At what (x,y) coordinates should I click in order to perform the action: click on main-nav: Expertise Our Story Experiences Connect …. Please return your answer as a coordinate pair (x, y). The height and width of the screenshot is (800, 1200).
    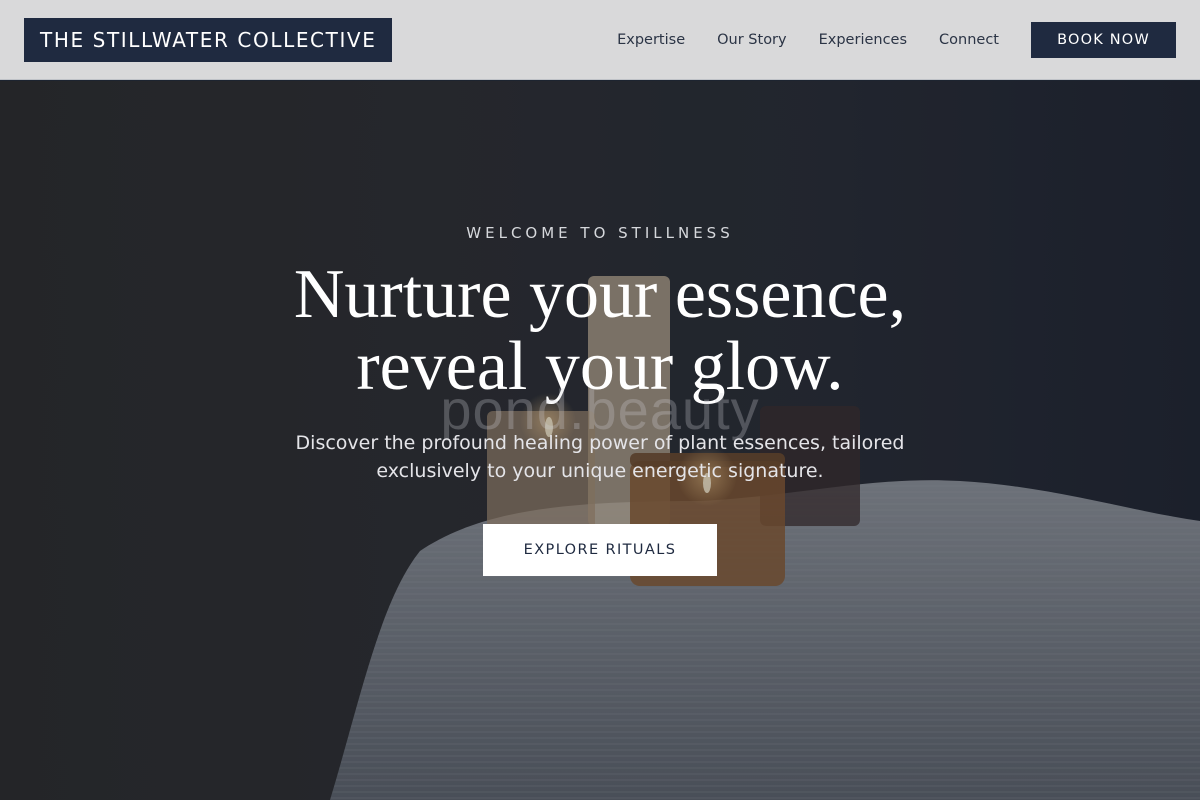
    Looking at the image, I should click on (896, 39).